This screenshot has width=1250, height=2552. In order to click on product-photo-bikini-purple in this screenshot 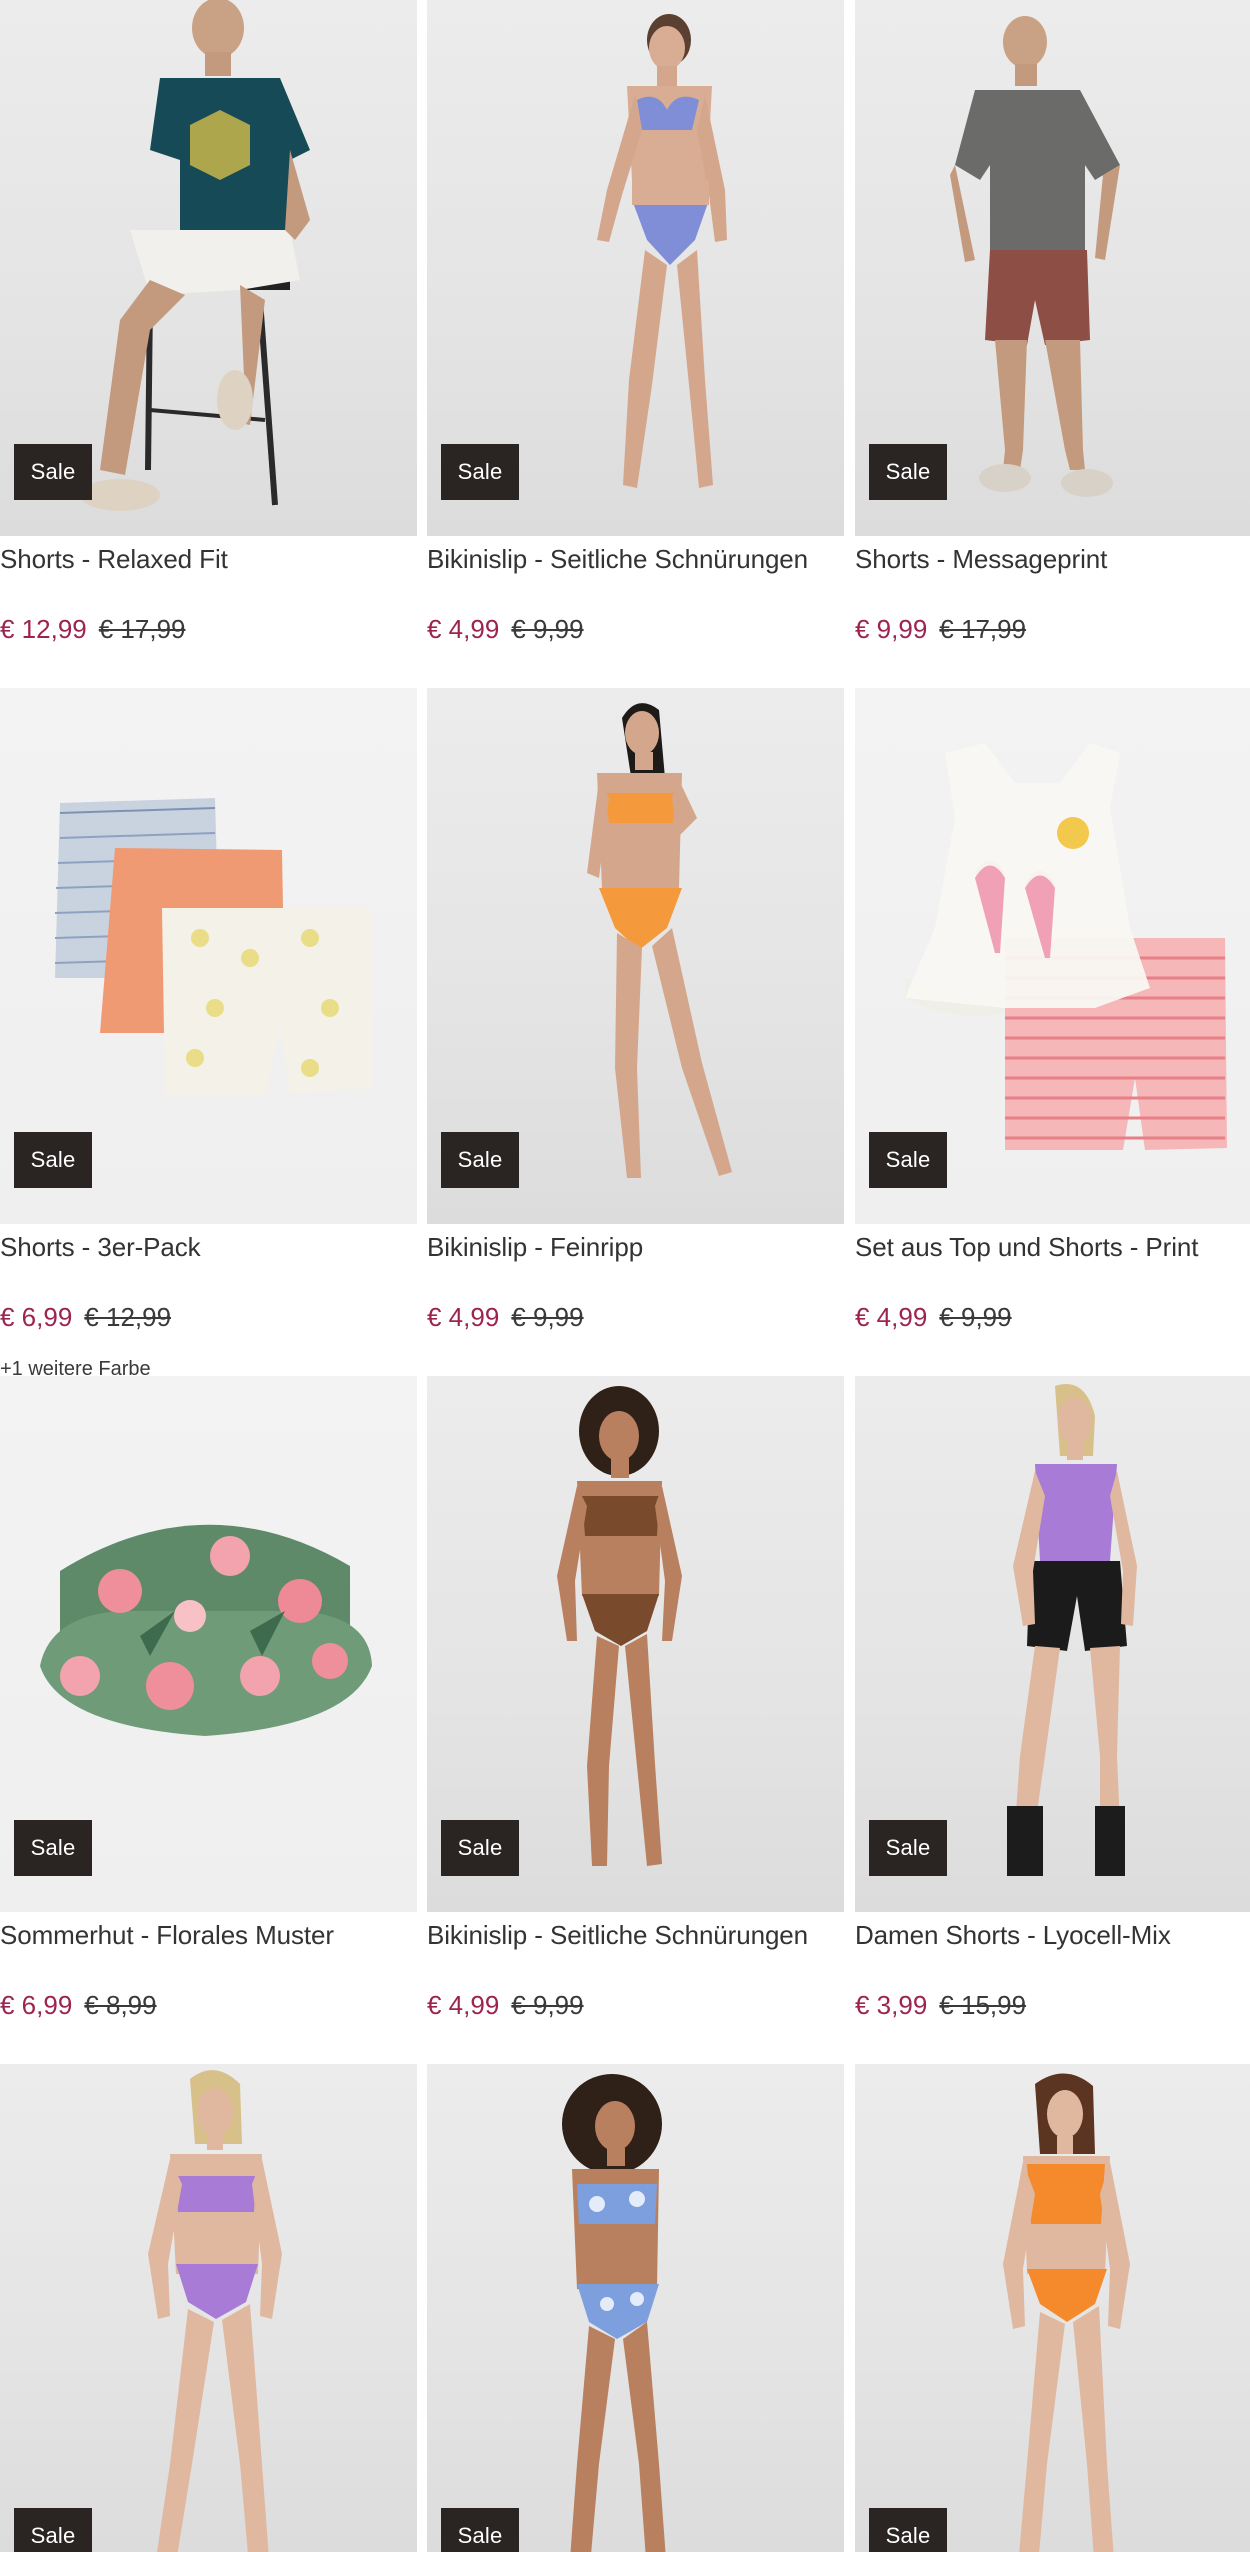, I will do `click(215, 2311)`.